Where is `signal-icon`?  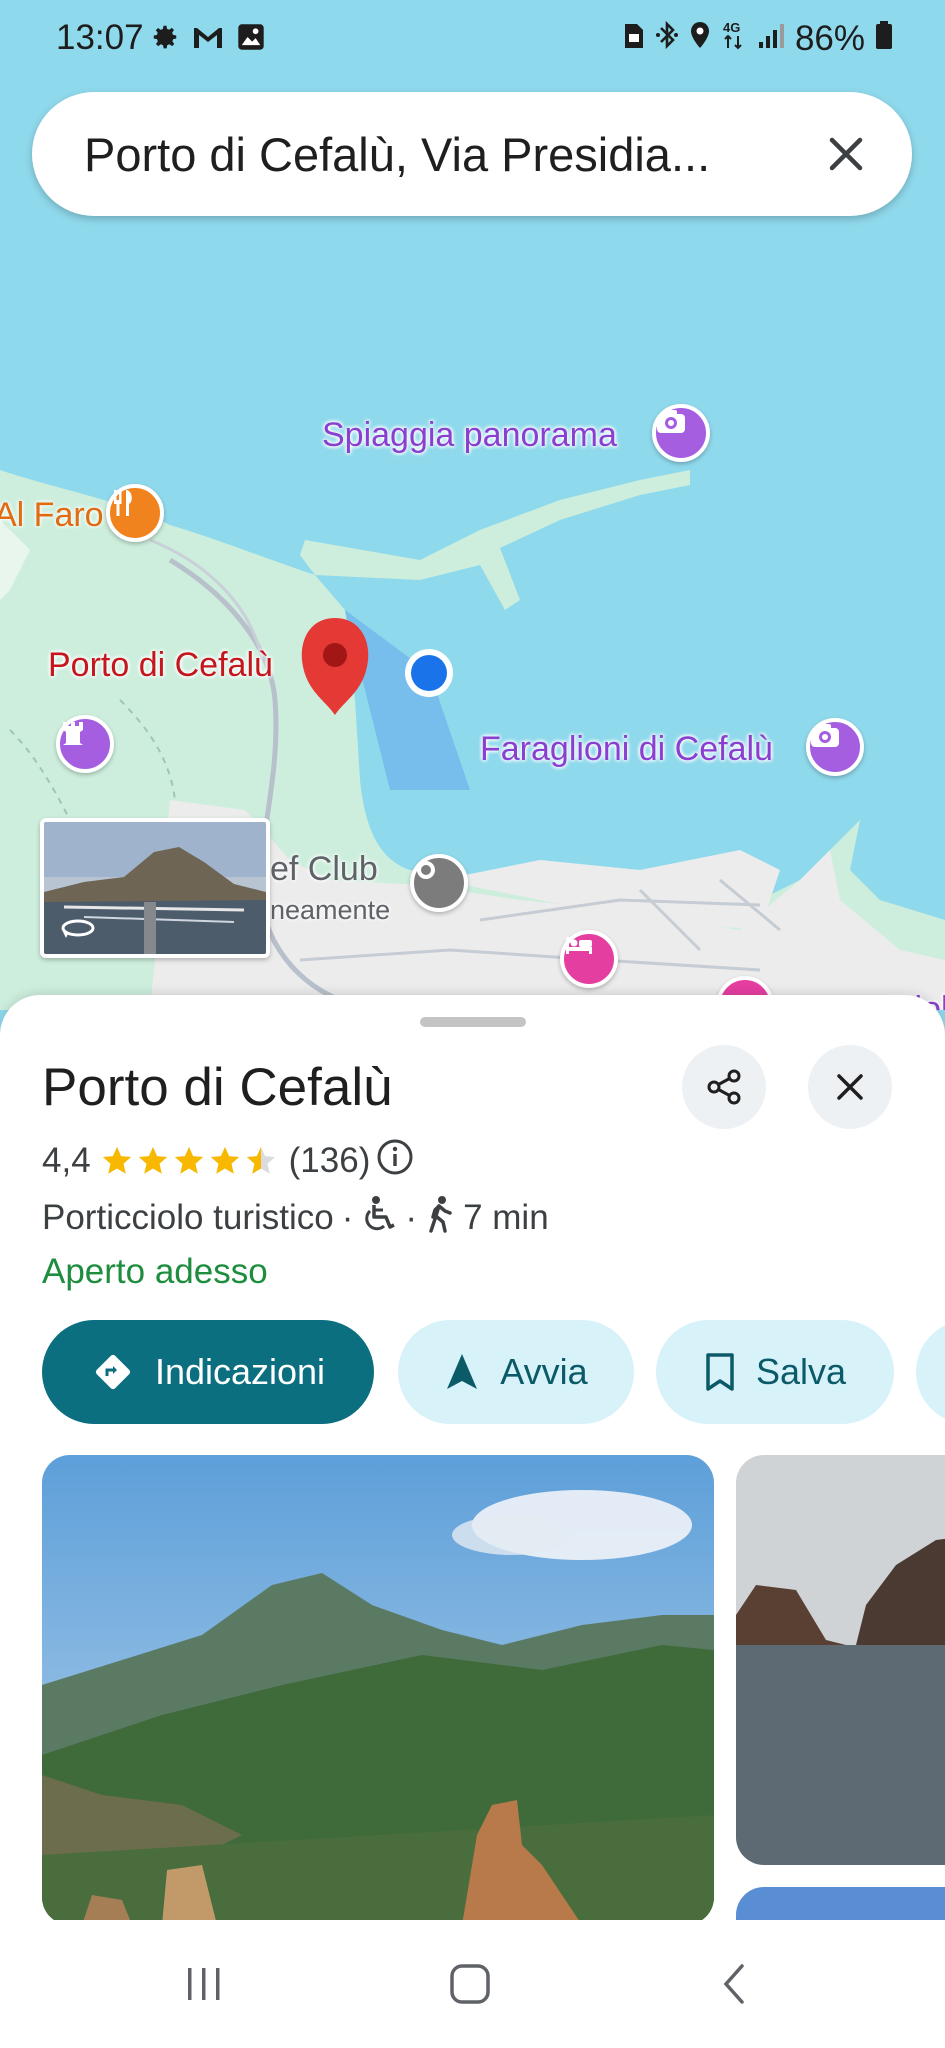
signal-icon is located at coordinates (771, 39).